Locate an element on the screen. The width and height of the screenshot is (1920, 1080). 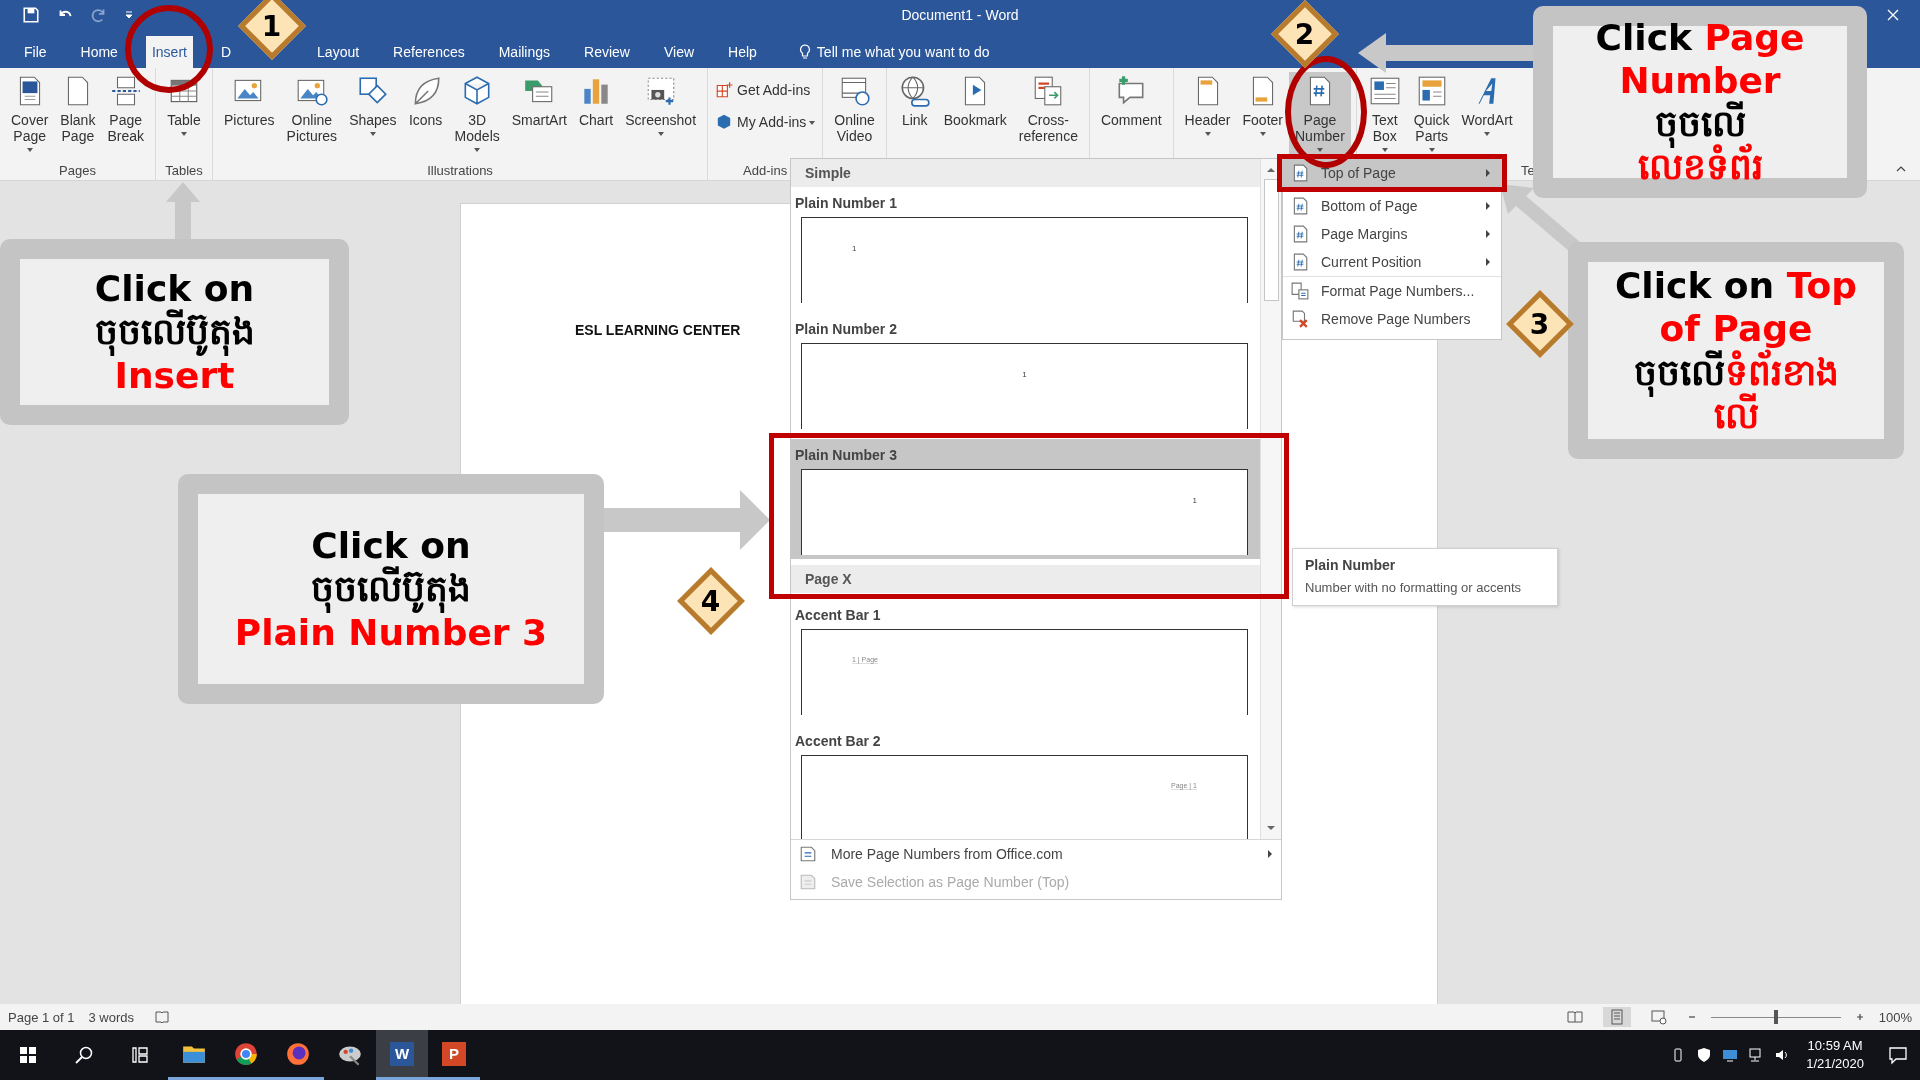
save-icon is located at coordinates (31, 15).